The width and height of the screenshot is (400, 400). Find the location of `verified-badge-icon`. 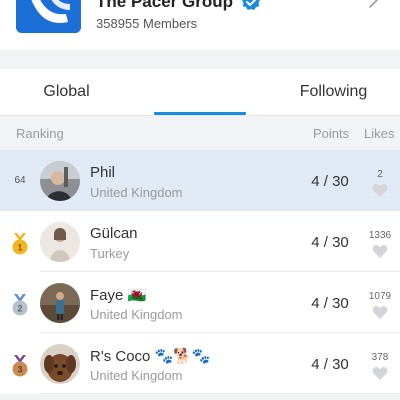

verified-badge-icon is located at coordinates (251, 6).